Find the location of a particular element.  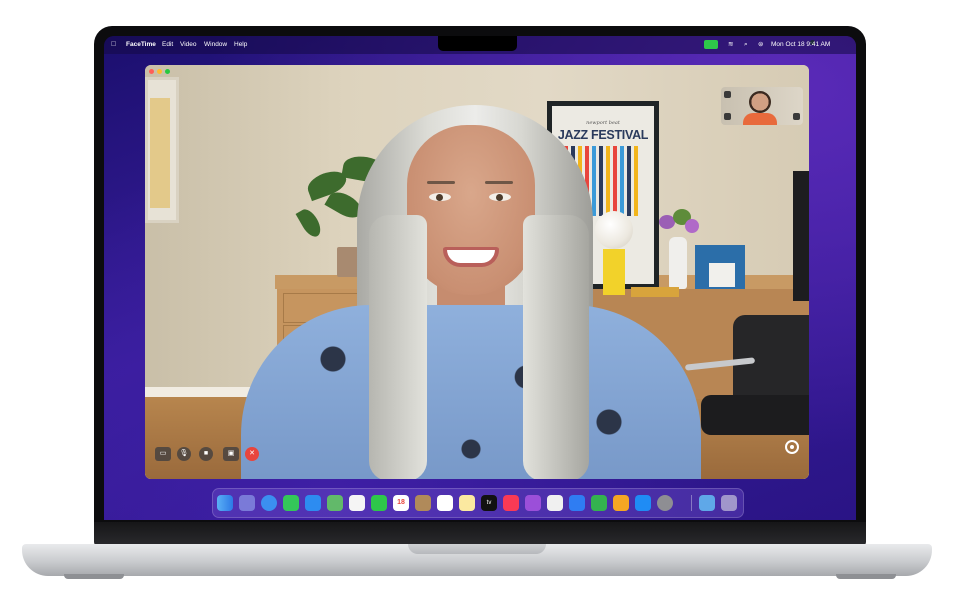

shutter-icon is located at coordinates (792, 447).